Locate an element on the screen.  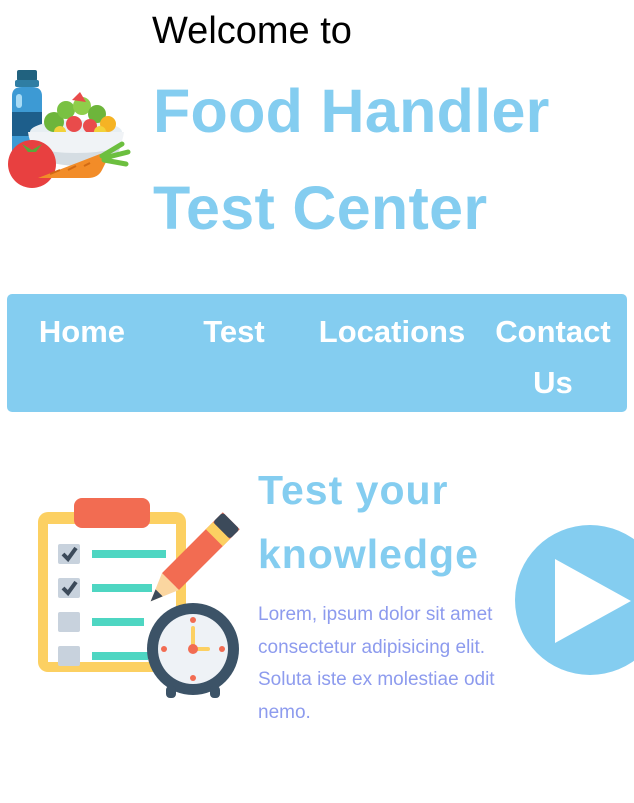
nav-item-locations: Locations is located at coordinates (392, 331).